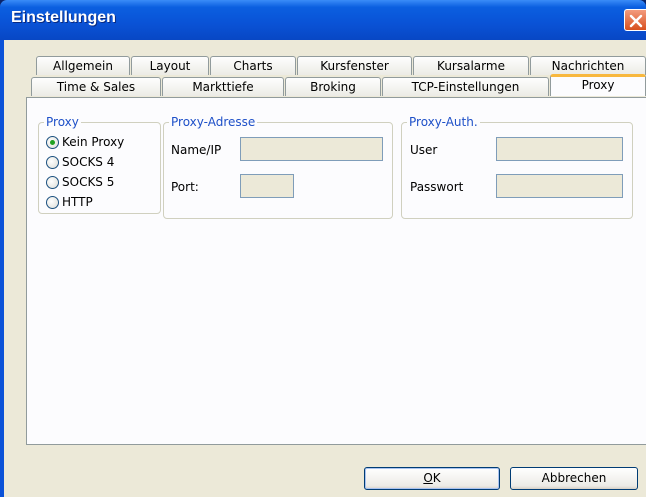  What do you see at coordinates (278, 167) in the screenshot?
I see `proxy-address-group: Proxy-Adresse Name/IP Port:` at bounding box center [278, 167].